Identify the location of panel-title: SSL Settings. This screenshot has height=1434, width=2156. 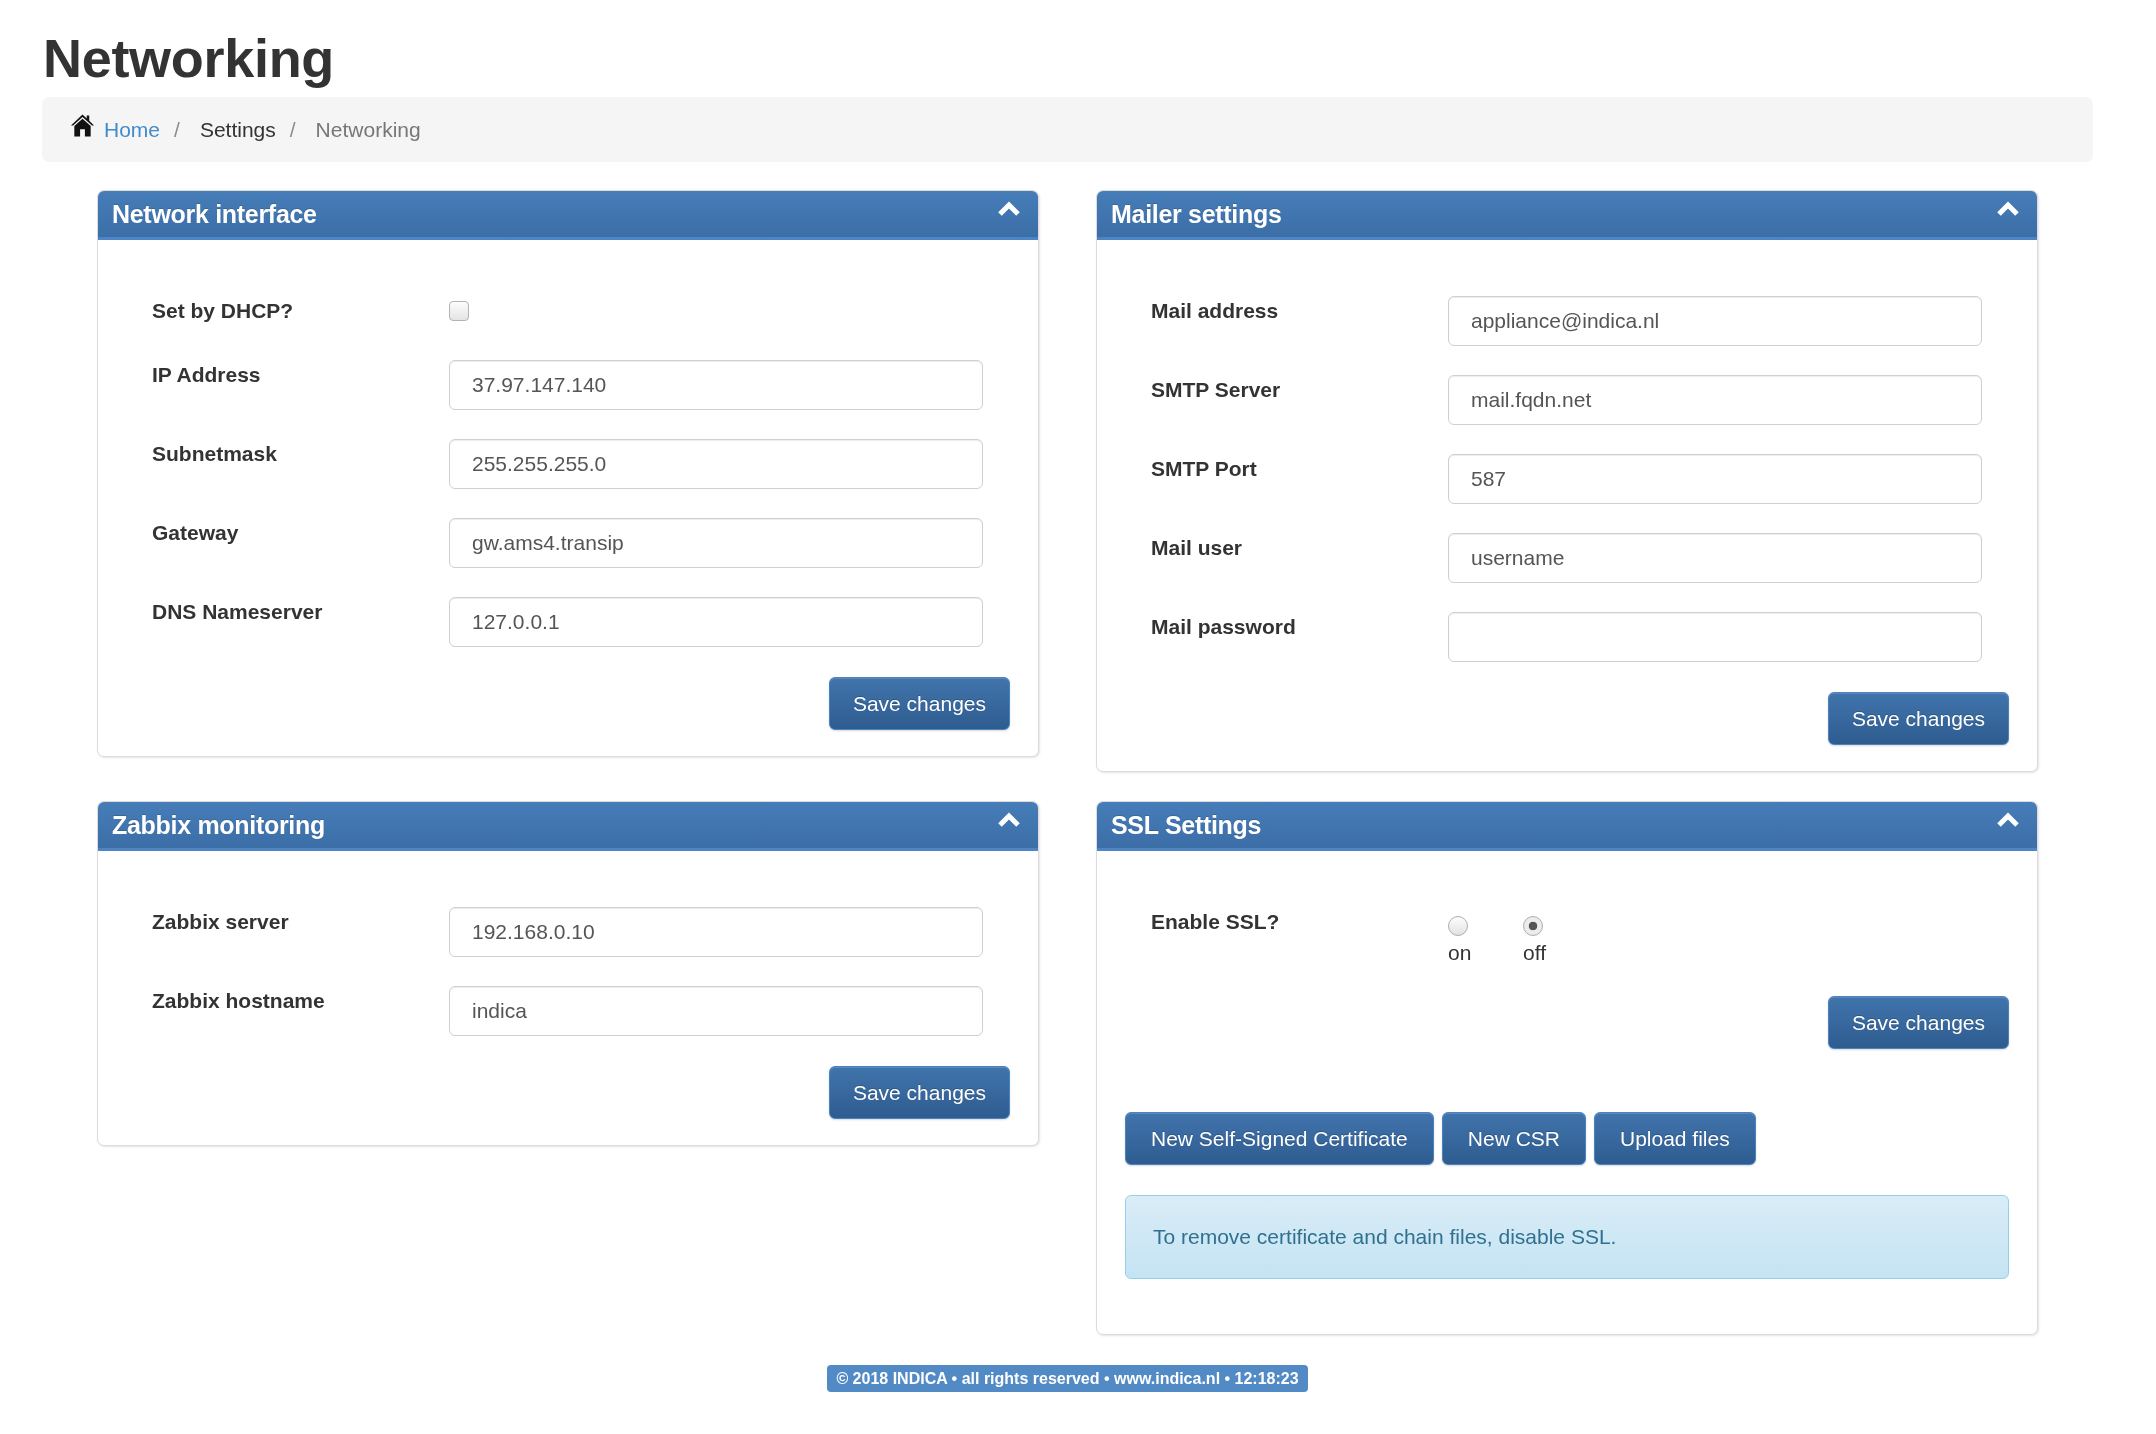
(1186, 825).